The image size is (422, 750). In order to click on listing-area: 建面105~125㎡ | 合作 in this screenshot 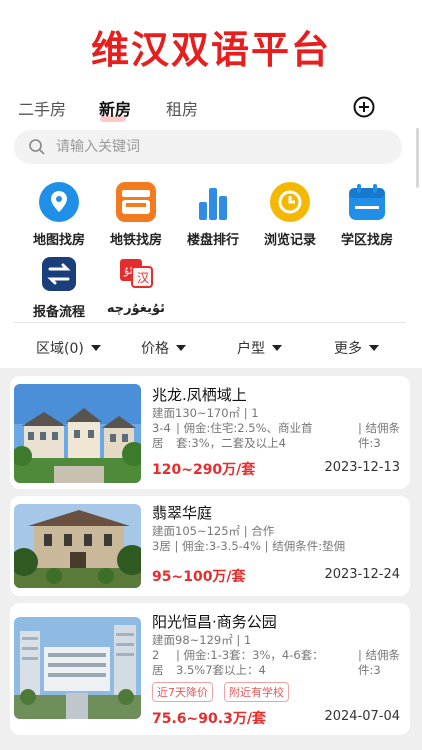, I will do `click(213, 531)`.